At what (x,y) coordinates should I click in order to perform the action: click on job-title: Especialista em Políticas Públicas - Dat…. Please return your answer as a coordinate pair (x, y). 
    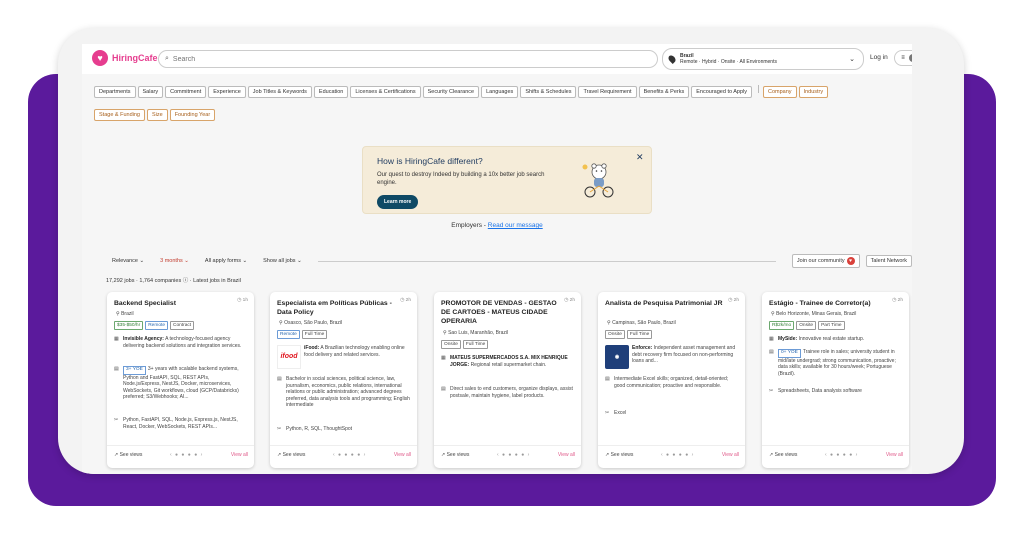
    Looking at the image, I should click on (338, 308).